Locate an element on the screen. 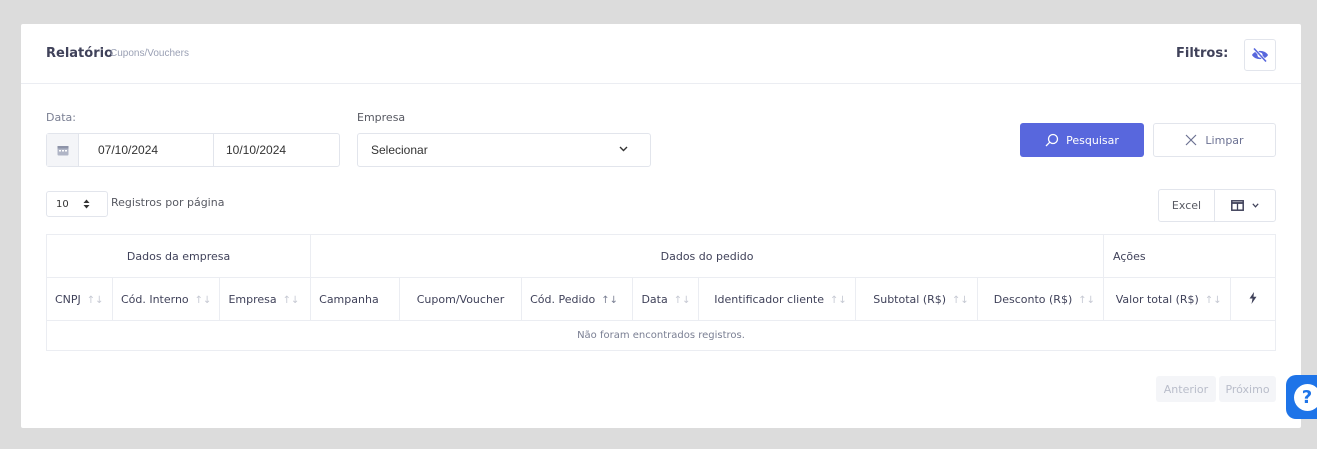  page-subtitle: Cupons/Vouchers is located at coordinates (149, 53).